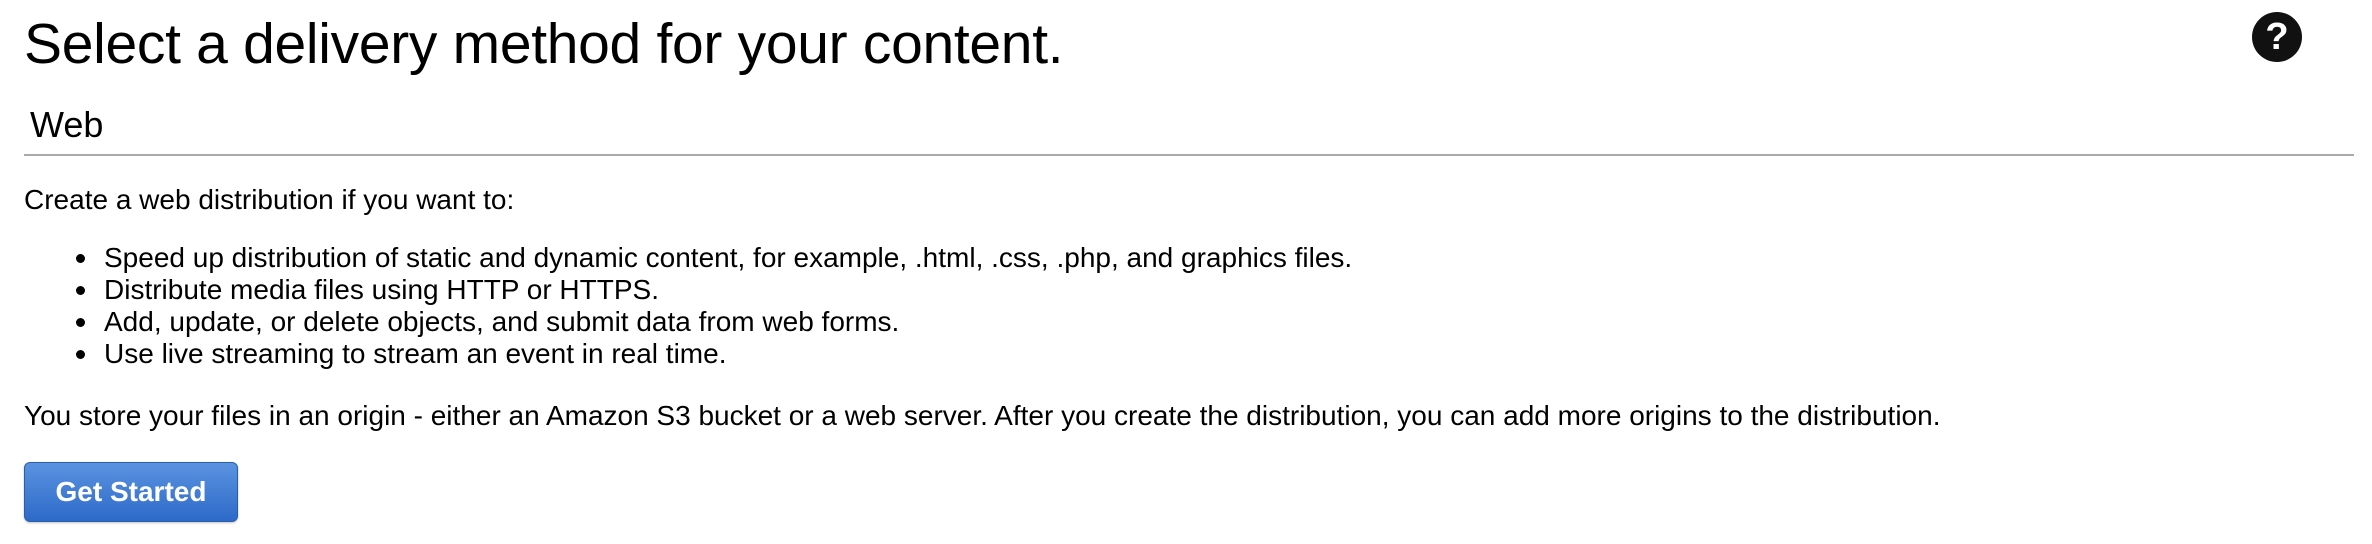  Describe the element at coordinates (1189, 129) in the screenshot. I see `web-section-header: Web` at that location.